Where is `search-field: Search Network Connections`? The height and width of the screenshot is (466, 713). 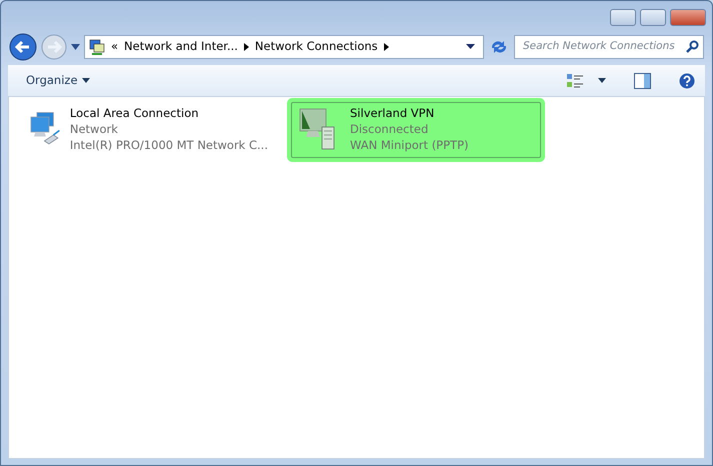 search-field: Search Network Connections is located at coordinates (609, 46).